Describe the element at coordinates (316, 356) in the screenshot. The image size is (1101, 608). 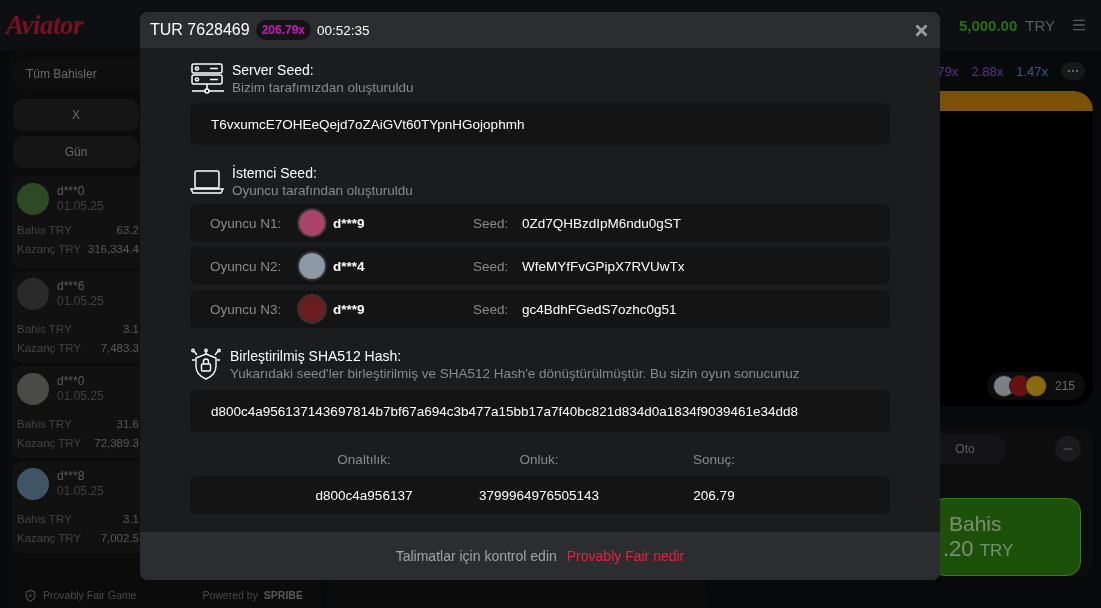
I see `section-title: Birleştirilmiş SHA512 Hash:` at that location.